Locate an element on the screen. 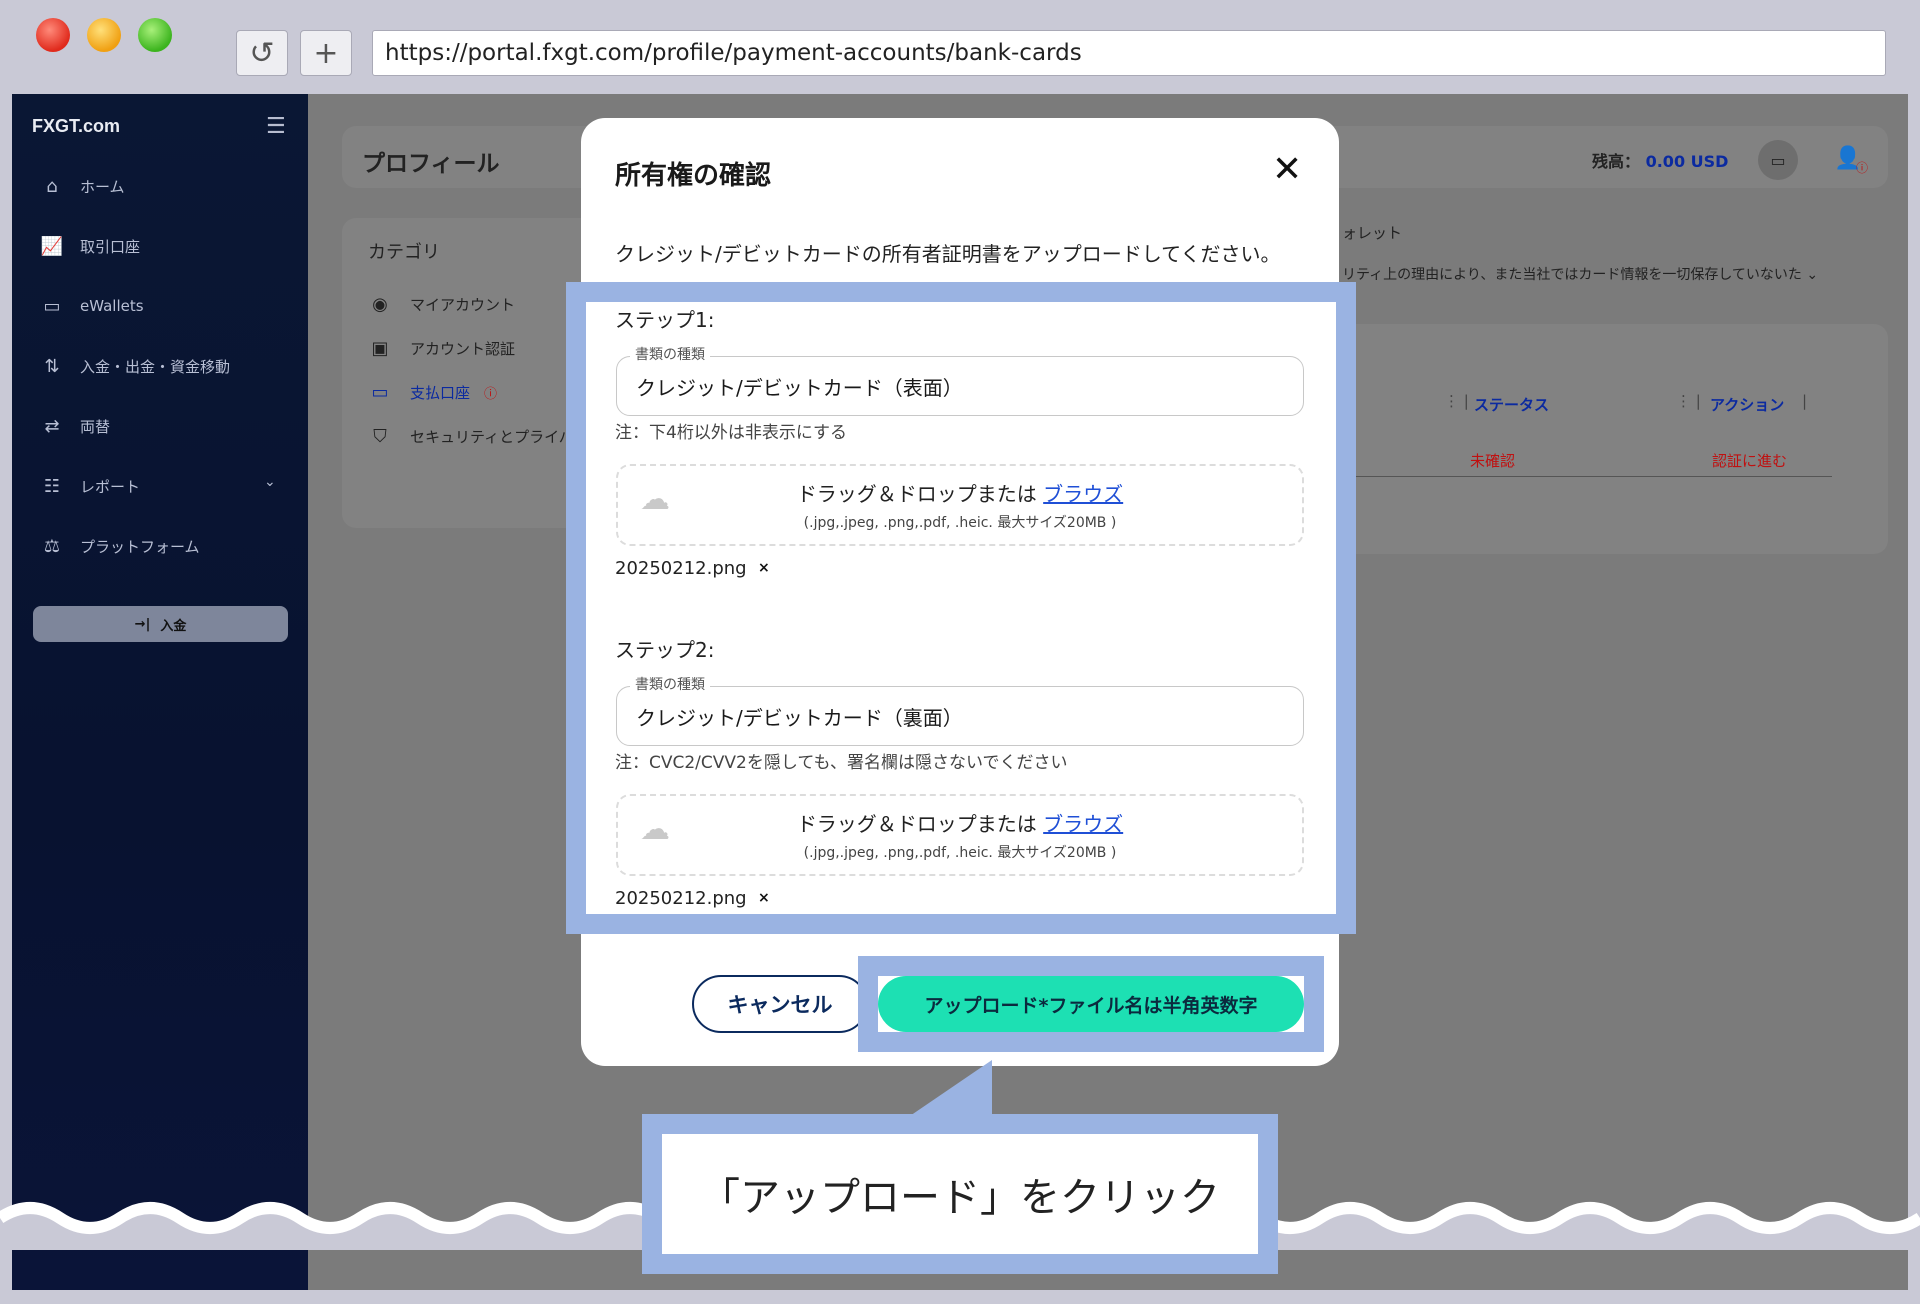 The image size is (1920, 1304). sidebar-item-label: ホーム is located at coordinates (102, 186).